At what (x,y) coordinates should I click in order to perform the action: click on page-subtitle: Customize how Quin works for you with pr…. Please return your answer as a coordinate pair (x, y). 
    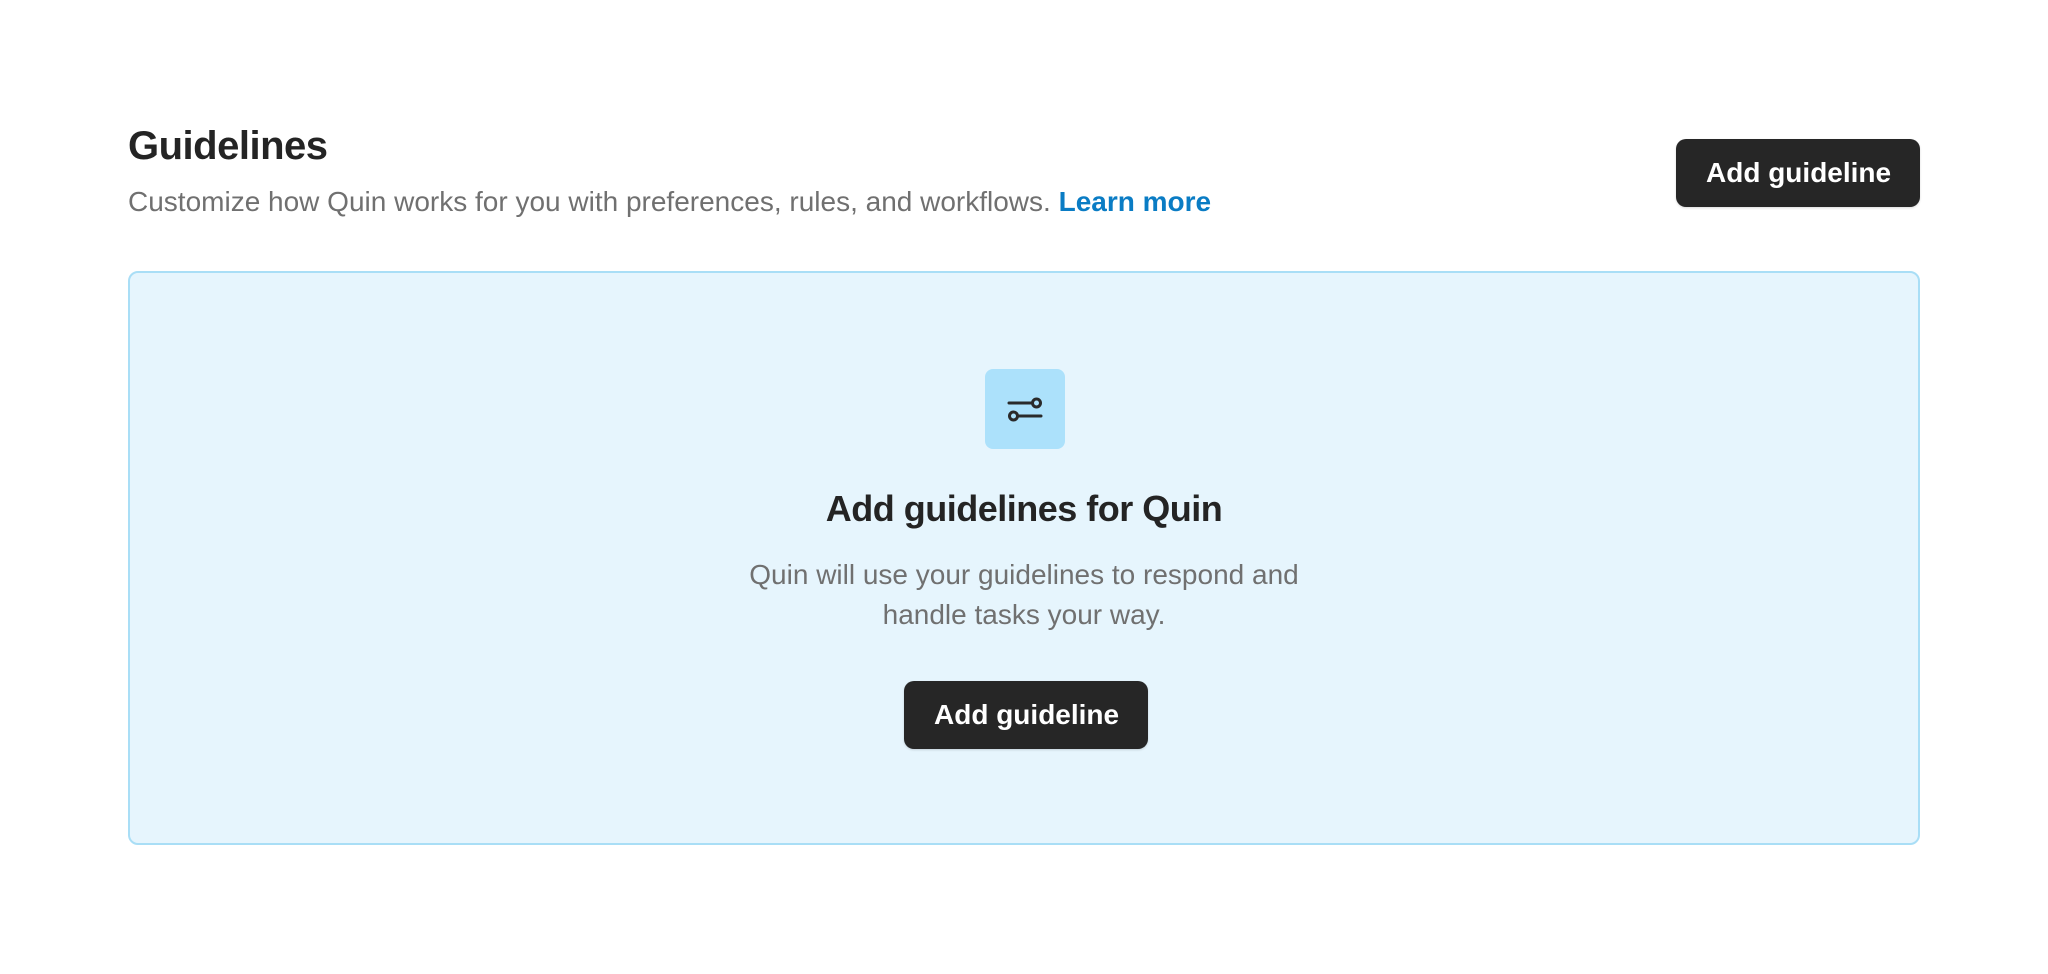
    Looking at the image, I should click on (669, 202).